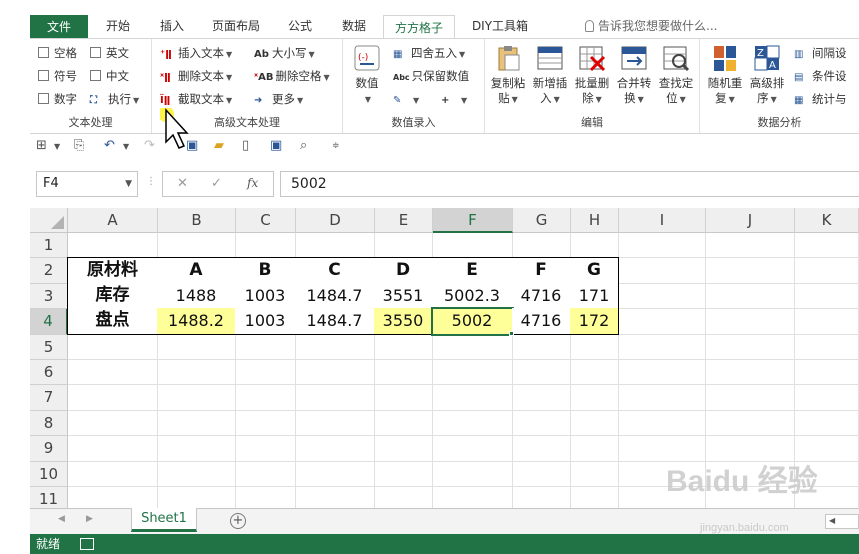 The height and width of the screenshot is (554, 859). Describe the element at coordinates (196, 53) in the screenshot. I see `insert-text-button: ⁺ǁ 插入文本 ▼` at that location.